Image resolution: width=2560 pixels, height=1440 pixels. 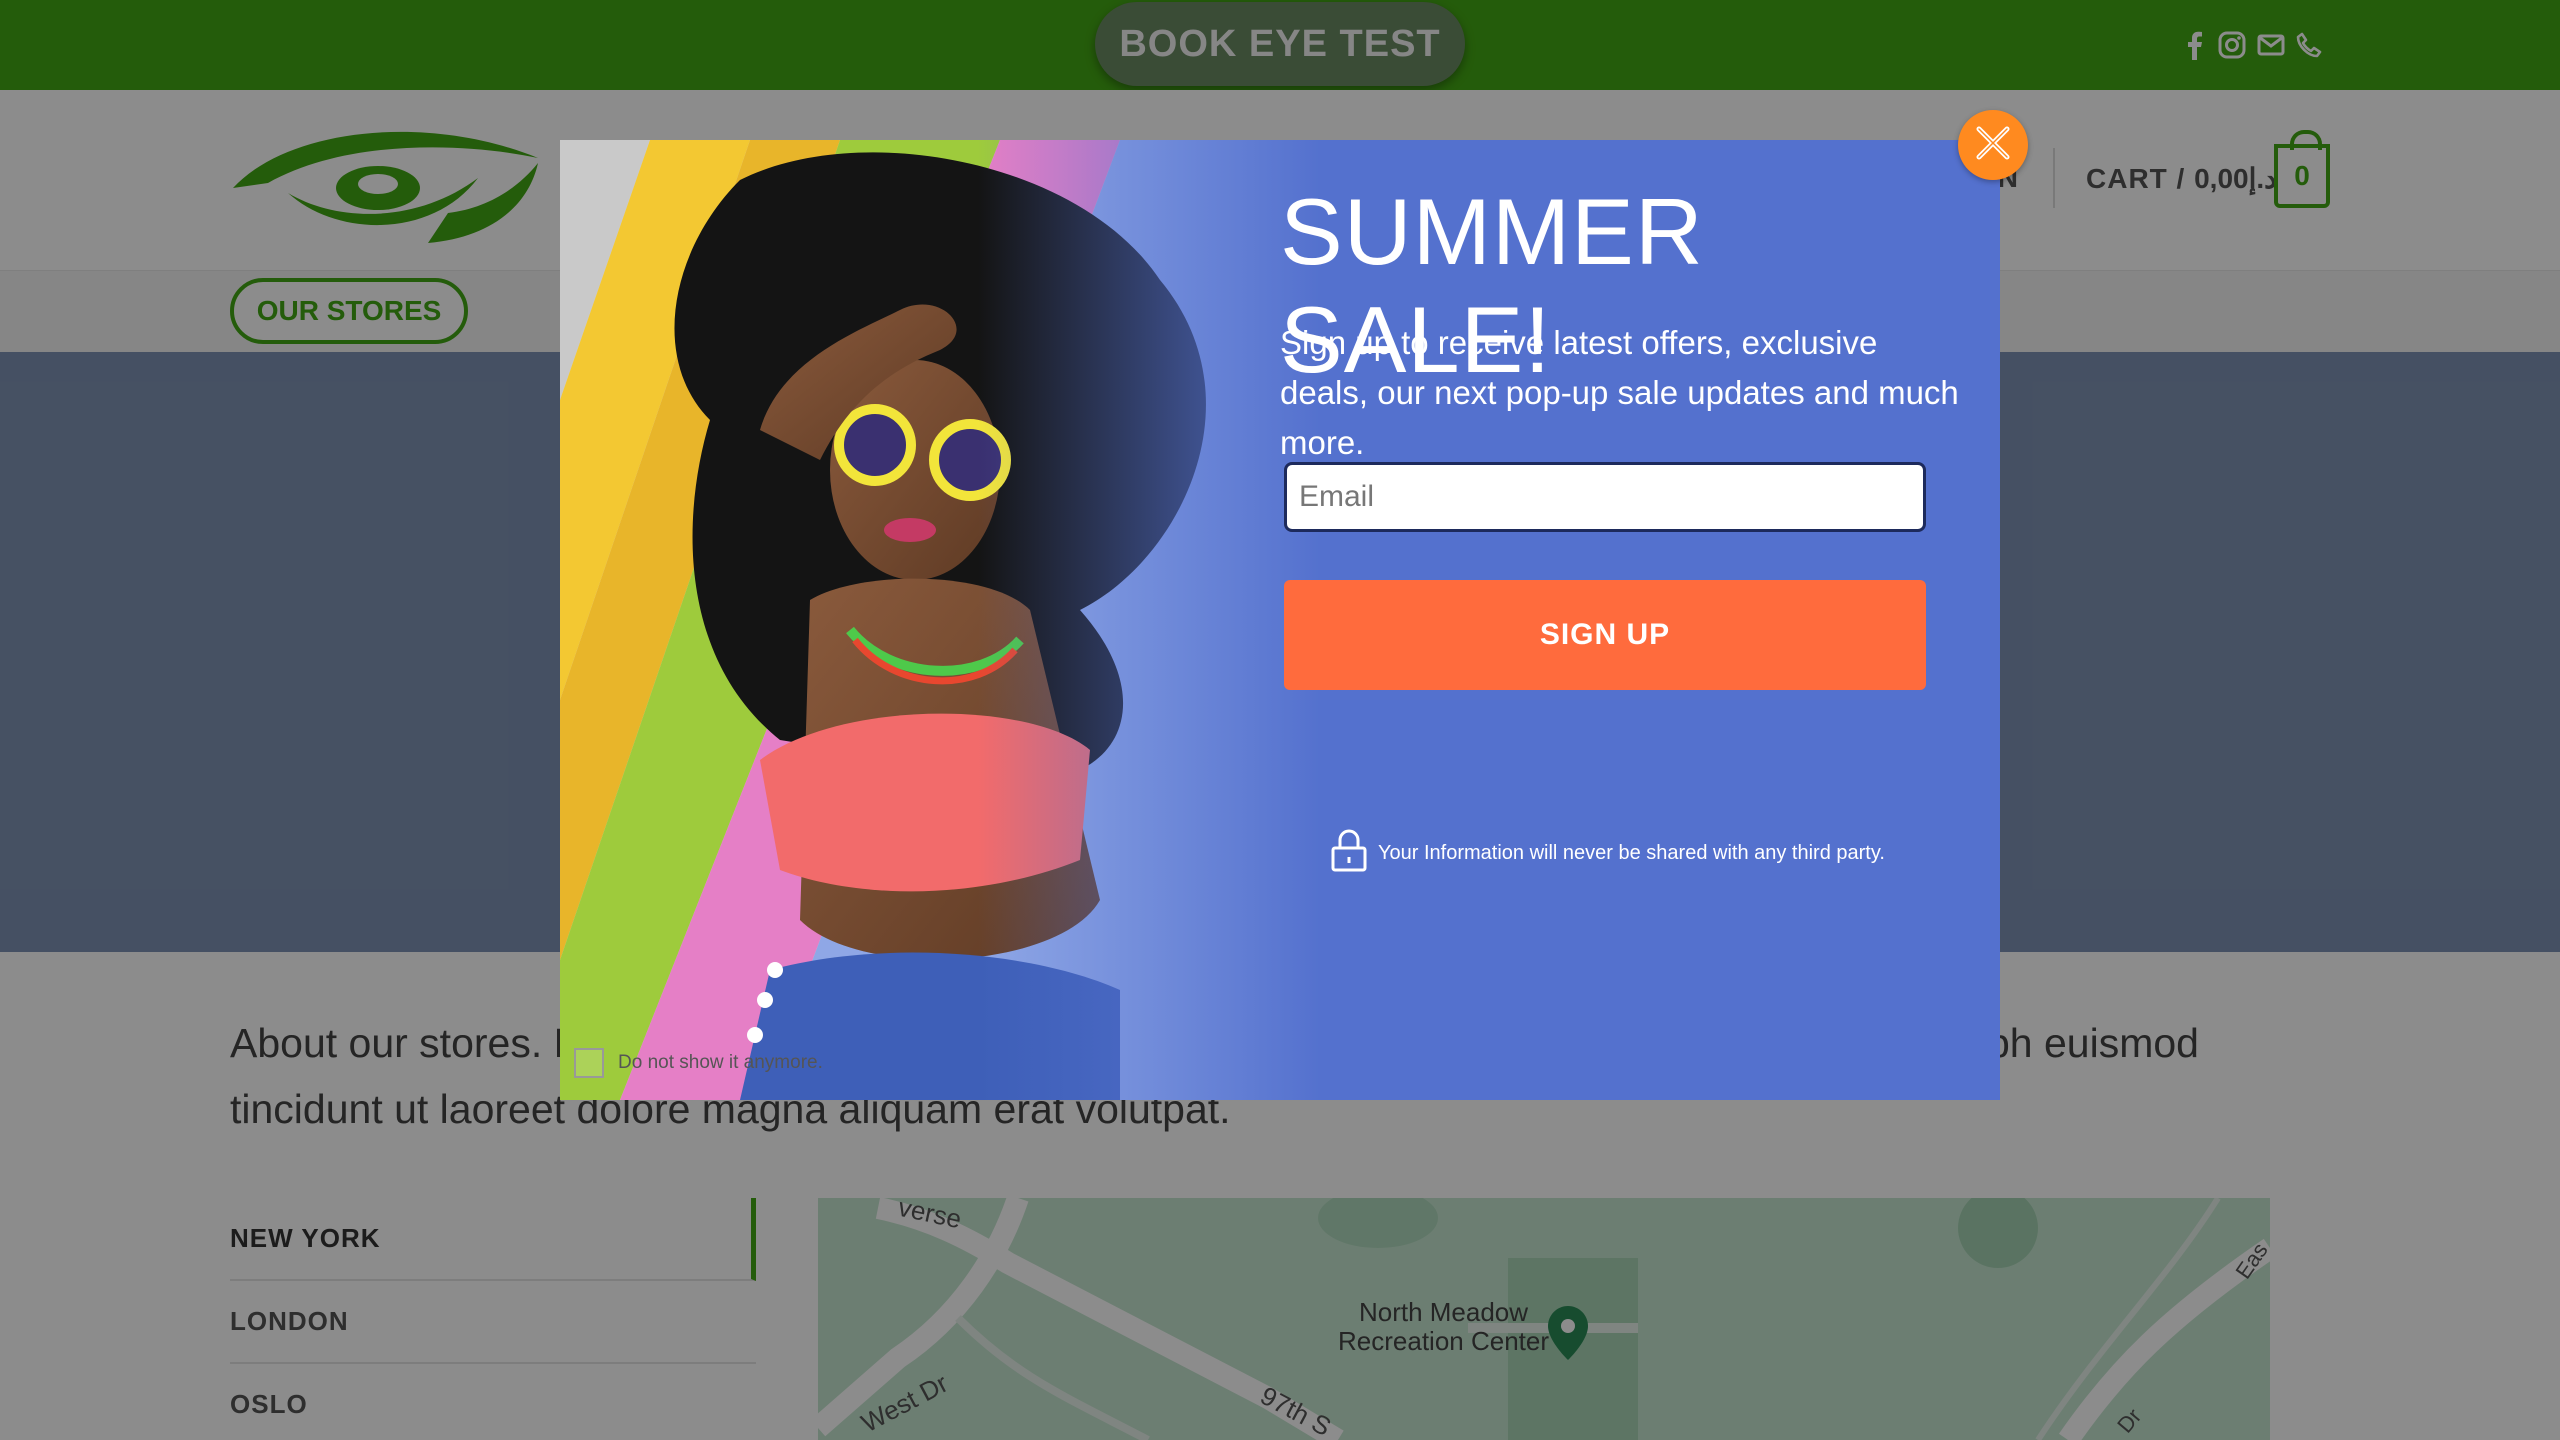 I want to click on close-popup-button, so click(x=1993, y=145).